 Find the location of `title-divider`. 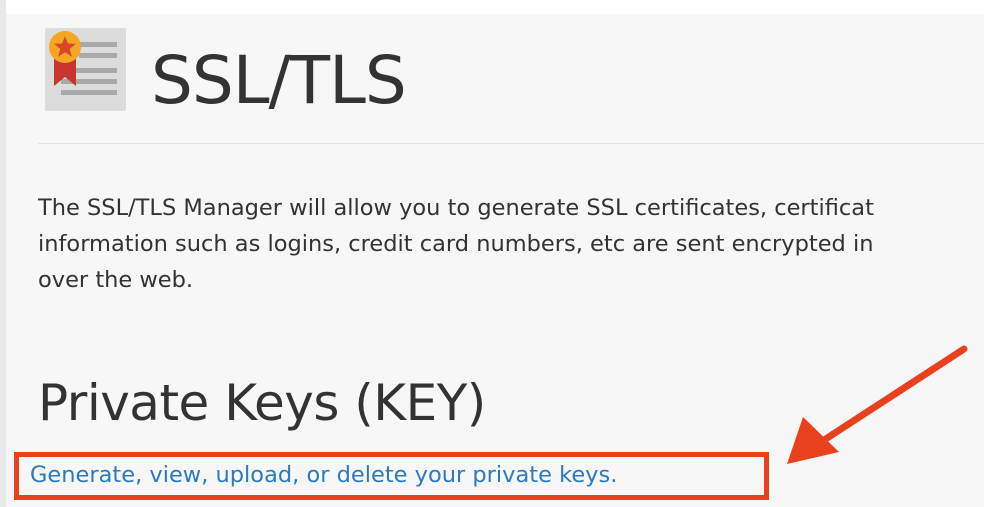

title-divider is located at coordinates (511, 143).